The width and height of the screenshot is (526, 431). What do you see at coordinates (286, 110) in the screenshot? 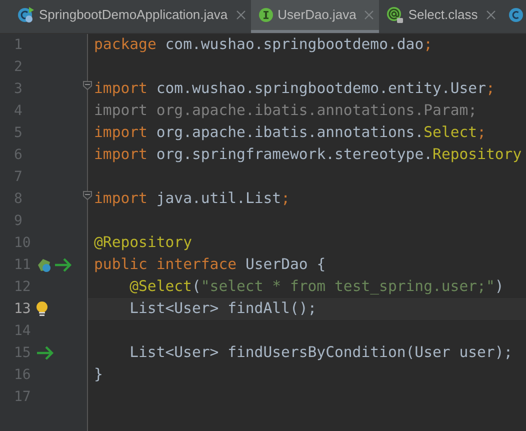
I see `code-line: import org.apache.ibatis.annotations.Param;` at bounding box center [286, 110].